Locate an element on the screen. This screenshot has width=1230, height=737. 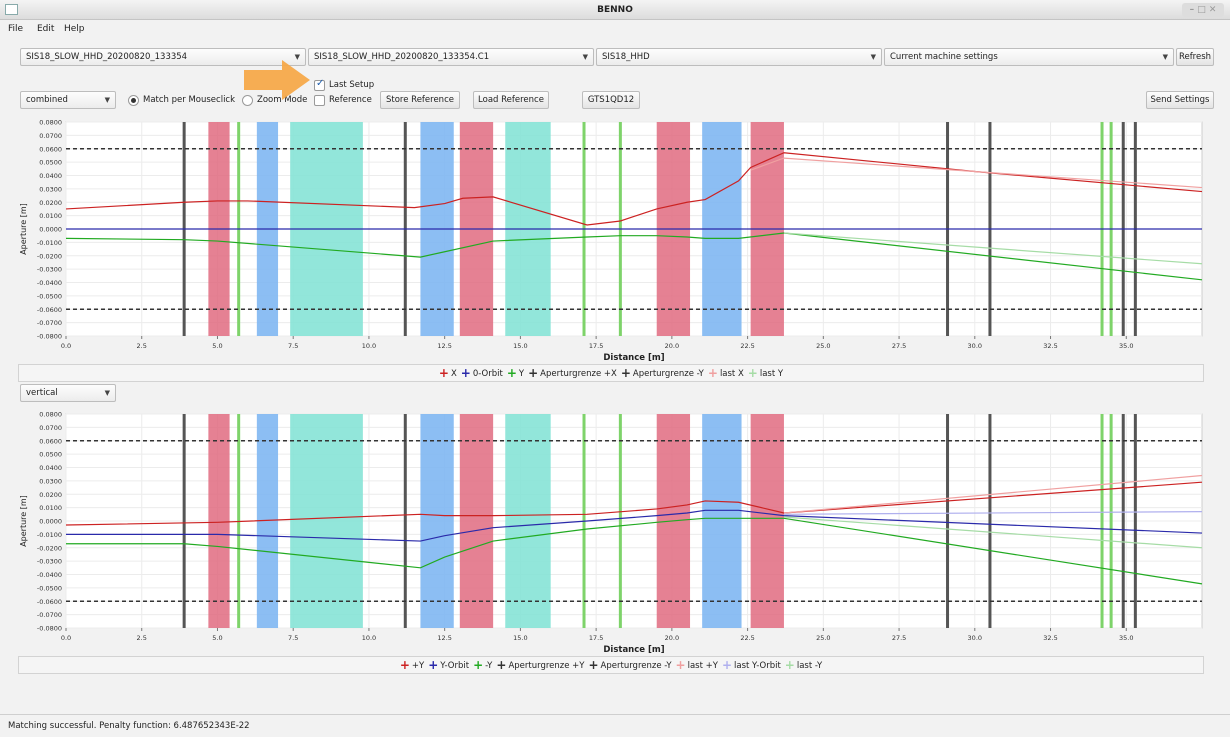
horizontal-xtick-label: 27.5 is located at coordinates (899, 346).